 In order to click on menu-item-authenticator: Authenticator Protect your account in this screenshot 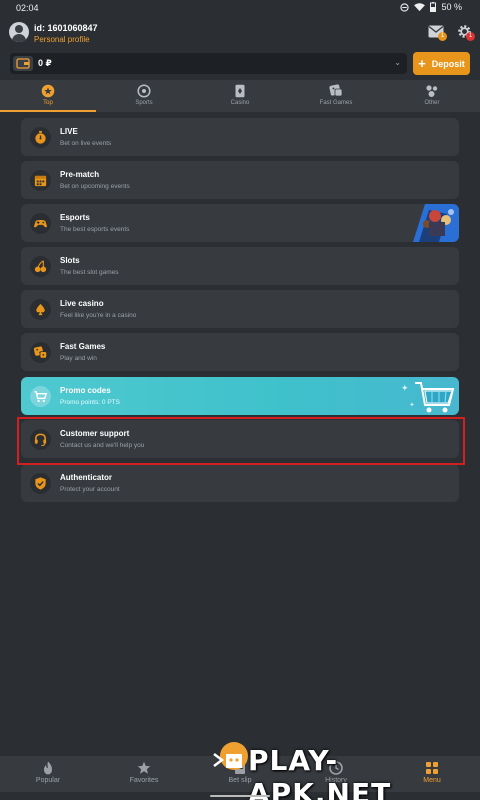, I will do `click(240, 483)`.